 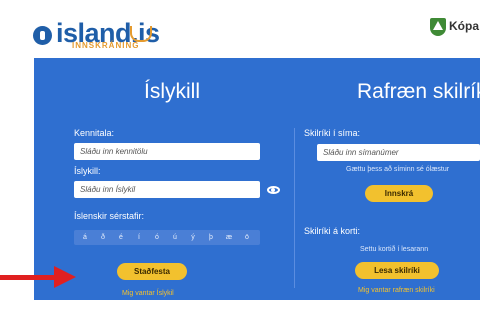 What do you see at coordinates (396, 290) in the screenshot?
I see `missing-electronic-id-link: Mig vantar rafræn skilríki` at bounding box center [396, 290].